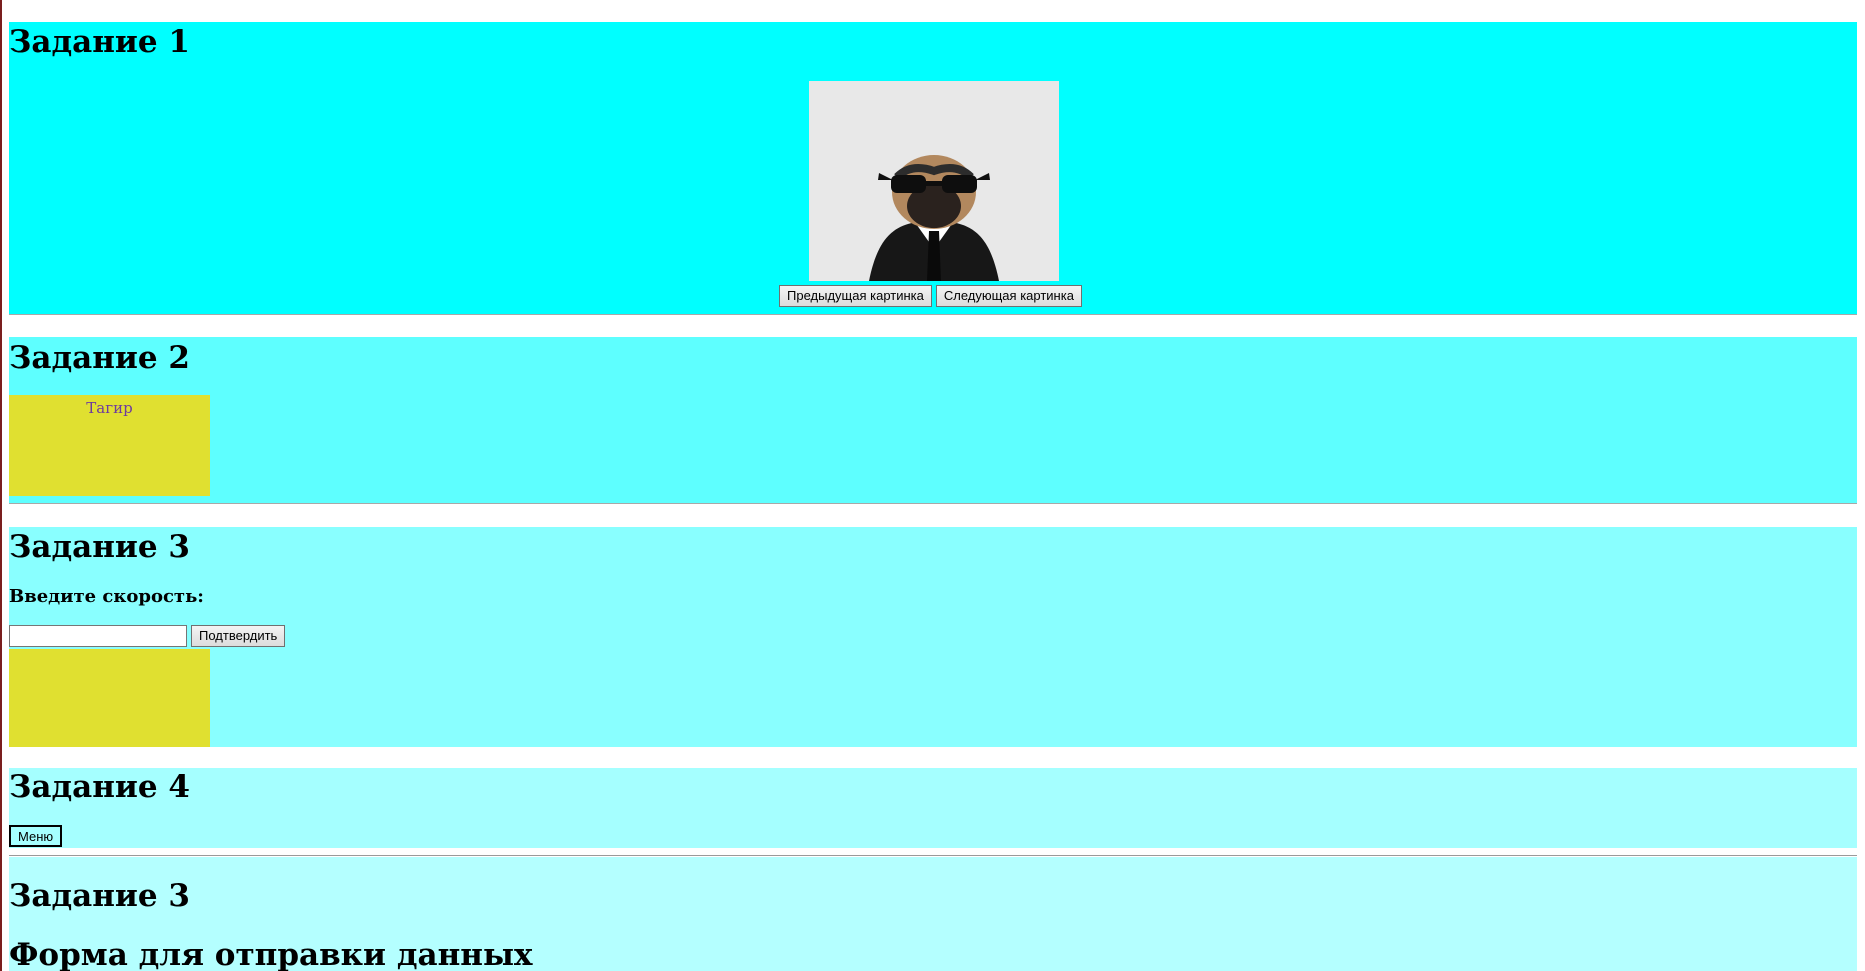  I want to click on image-nav-controls: Предыдущая картинка Следующая картинка, so click(930, 296).